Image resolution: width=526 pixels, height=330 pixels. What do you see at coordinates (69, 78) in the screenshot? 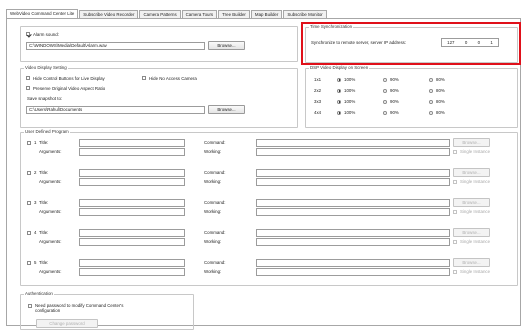
I see `hide-control-buttons-label: Hide Control Buttons for Live Display` at bounding box center [69, 78].